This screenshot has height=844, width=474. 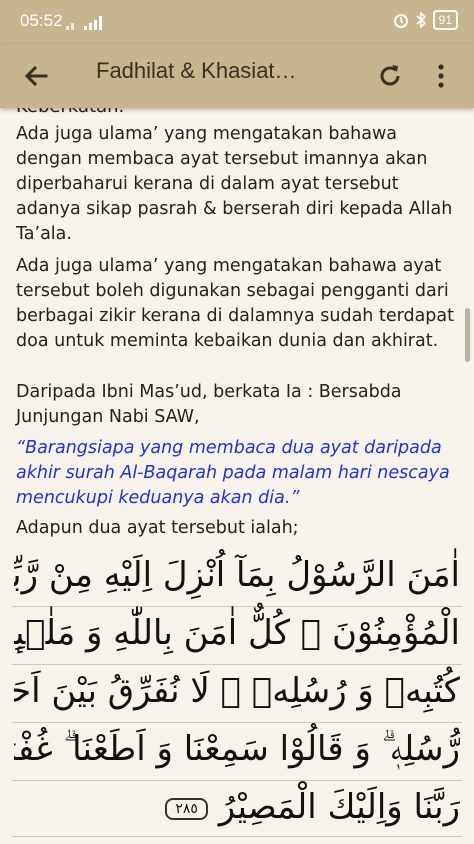 What do you see at coordinates (467, 335) in the screenshot?
I see `scrollbar` at bounding box center [467, 335].